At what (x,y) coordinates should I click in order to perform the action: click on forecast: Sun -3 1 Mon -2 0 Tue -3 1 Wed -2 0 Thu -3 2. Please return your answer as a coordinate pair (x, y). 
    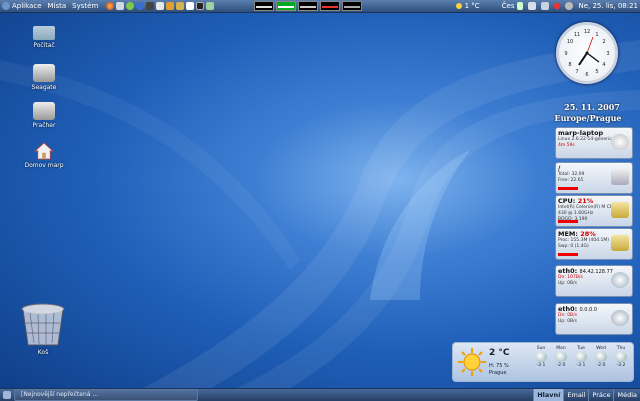
    Looking at the image, I should click on (581, 357).